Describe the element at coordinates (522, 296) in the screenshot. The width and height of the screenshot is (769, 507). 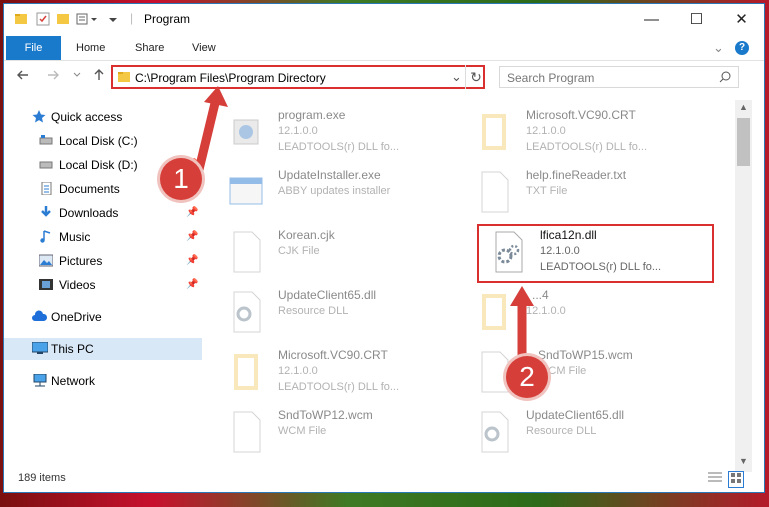
I see `arrow-2-head` at that location.